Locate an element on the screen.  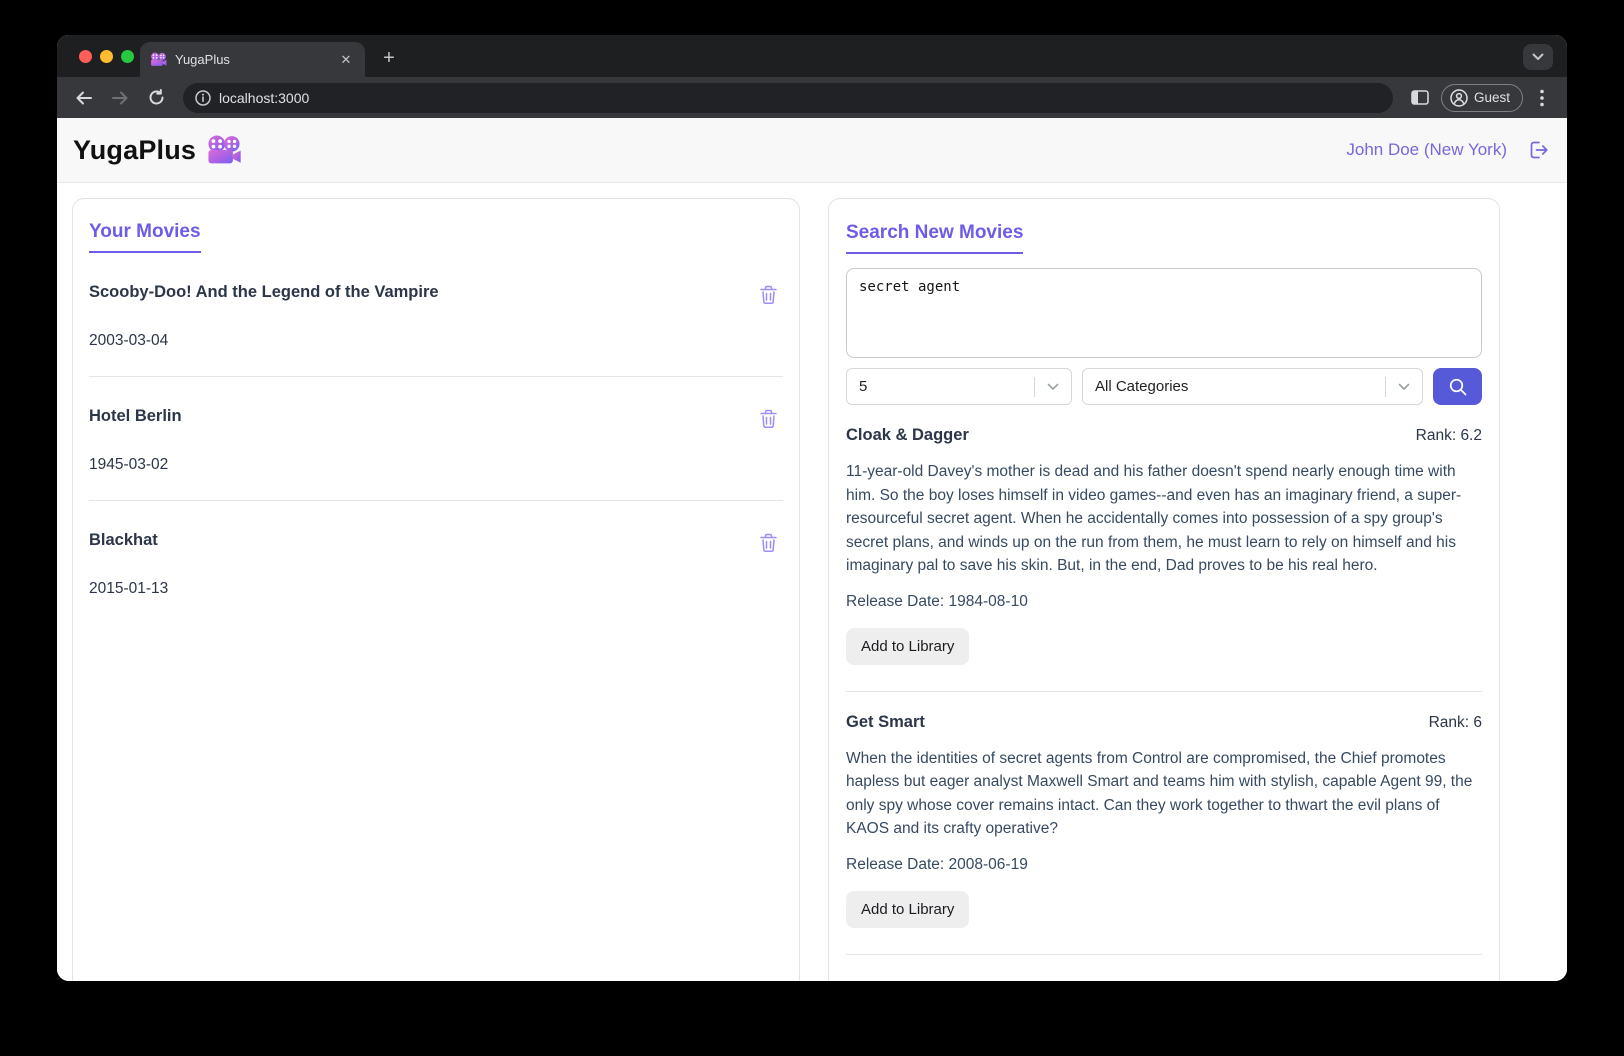
new-tab-button: + is located at coordinates (389, 59).